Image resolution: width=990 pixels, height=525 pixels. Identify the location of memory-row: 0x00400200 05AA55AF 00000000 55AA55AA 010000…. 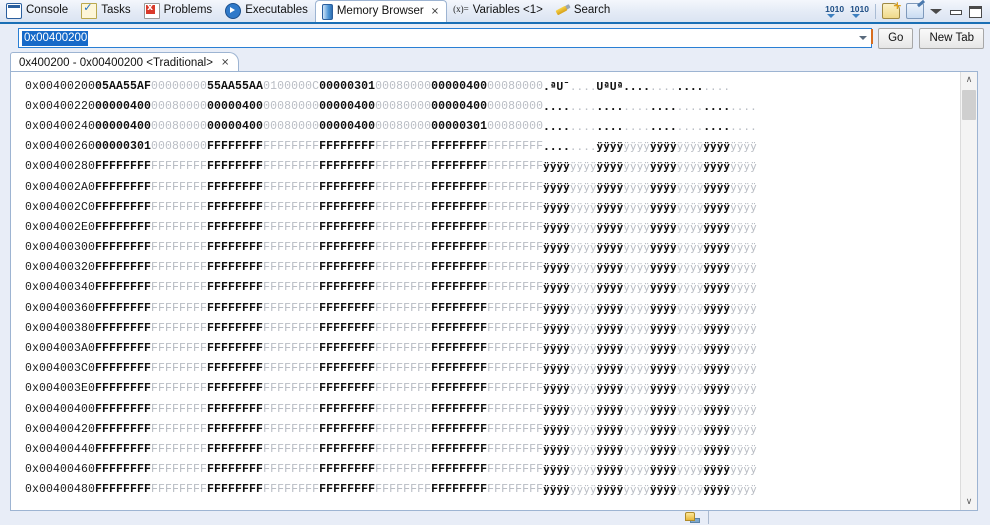
(391, 86).